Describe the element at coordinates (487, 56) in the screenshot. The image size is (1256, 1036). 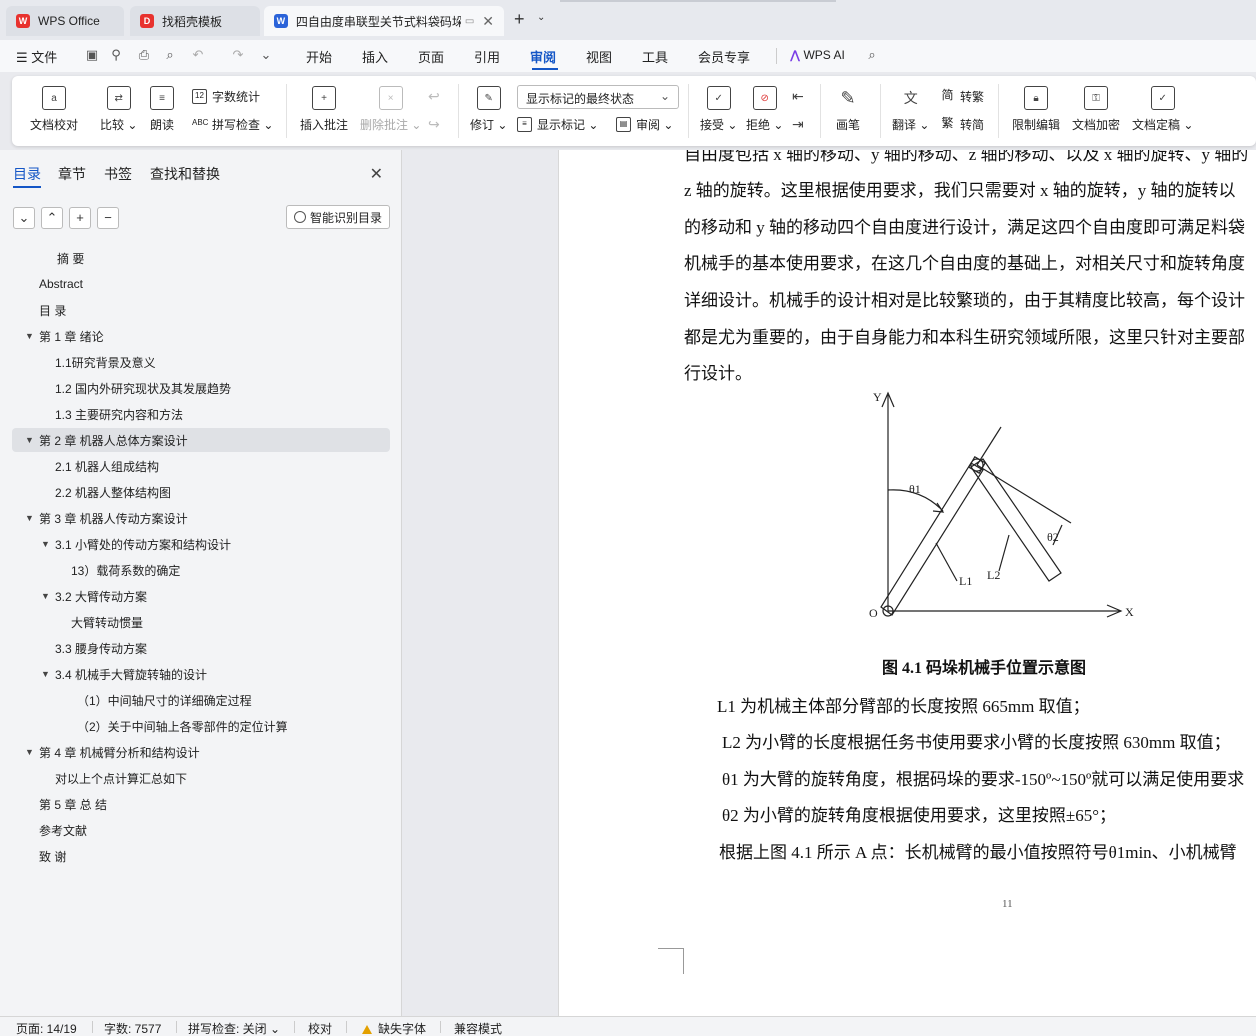
I see `menu-references: 引用` at that location.